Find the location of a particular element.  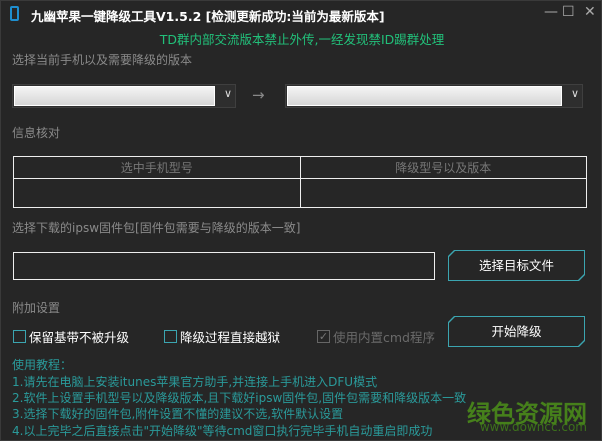

keep-baseband-checkbox: 保留基带不被升级 is located at coordinates (71, 336).